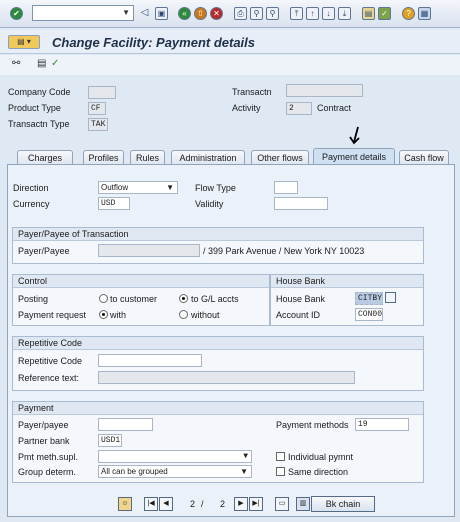 The width and height of the screenshot is (460, 522). Describe the element at coordinates (368, 13) in the screenshot. I see `shortcut-icon: ▤` at that location.